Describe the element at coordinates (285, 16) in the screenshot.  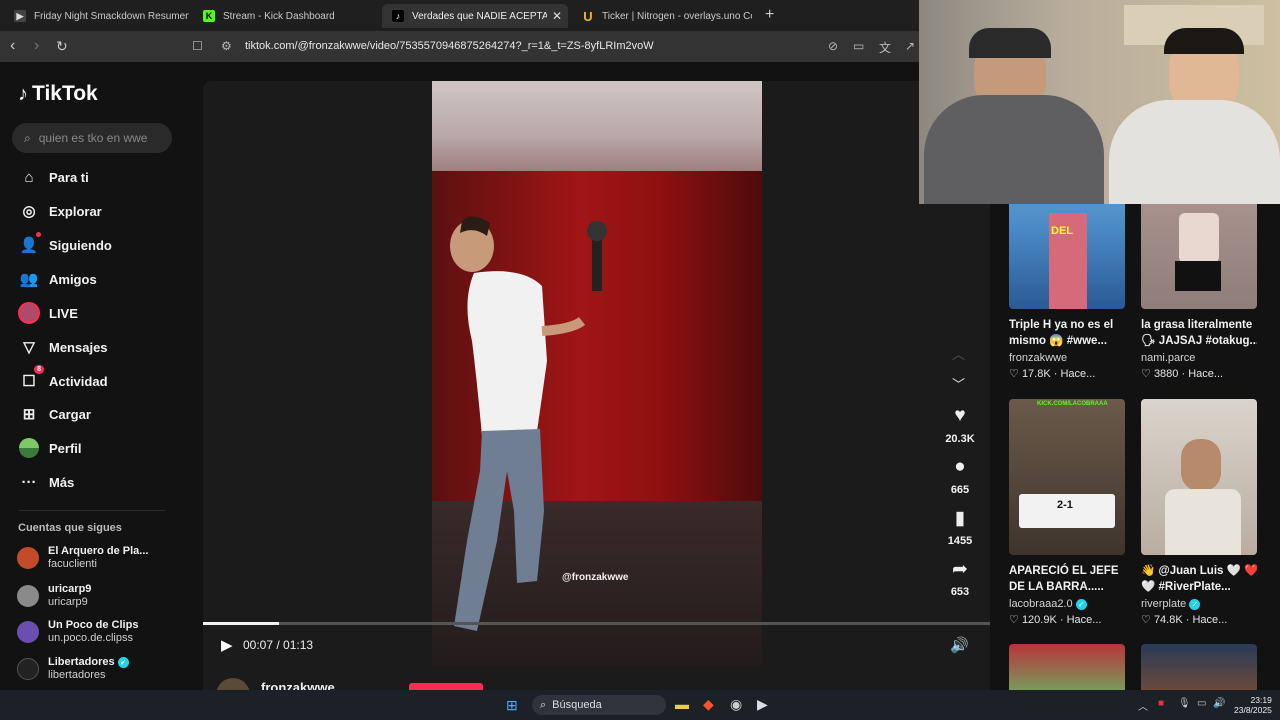
I see `tab-kick-dashboard: K Stream - Kick Dashboard` at that location.